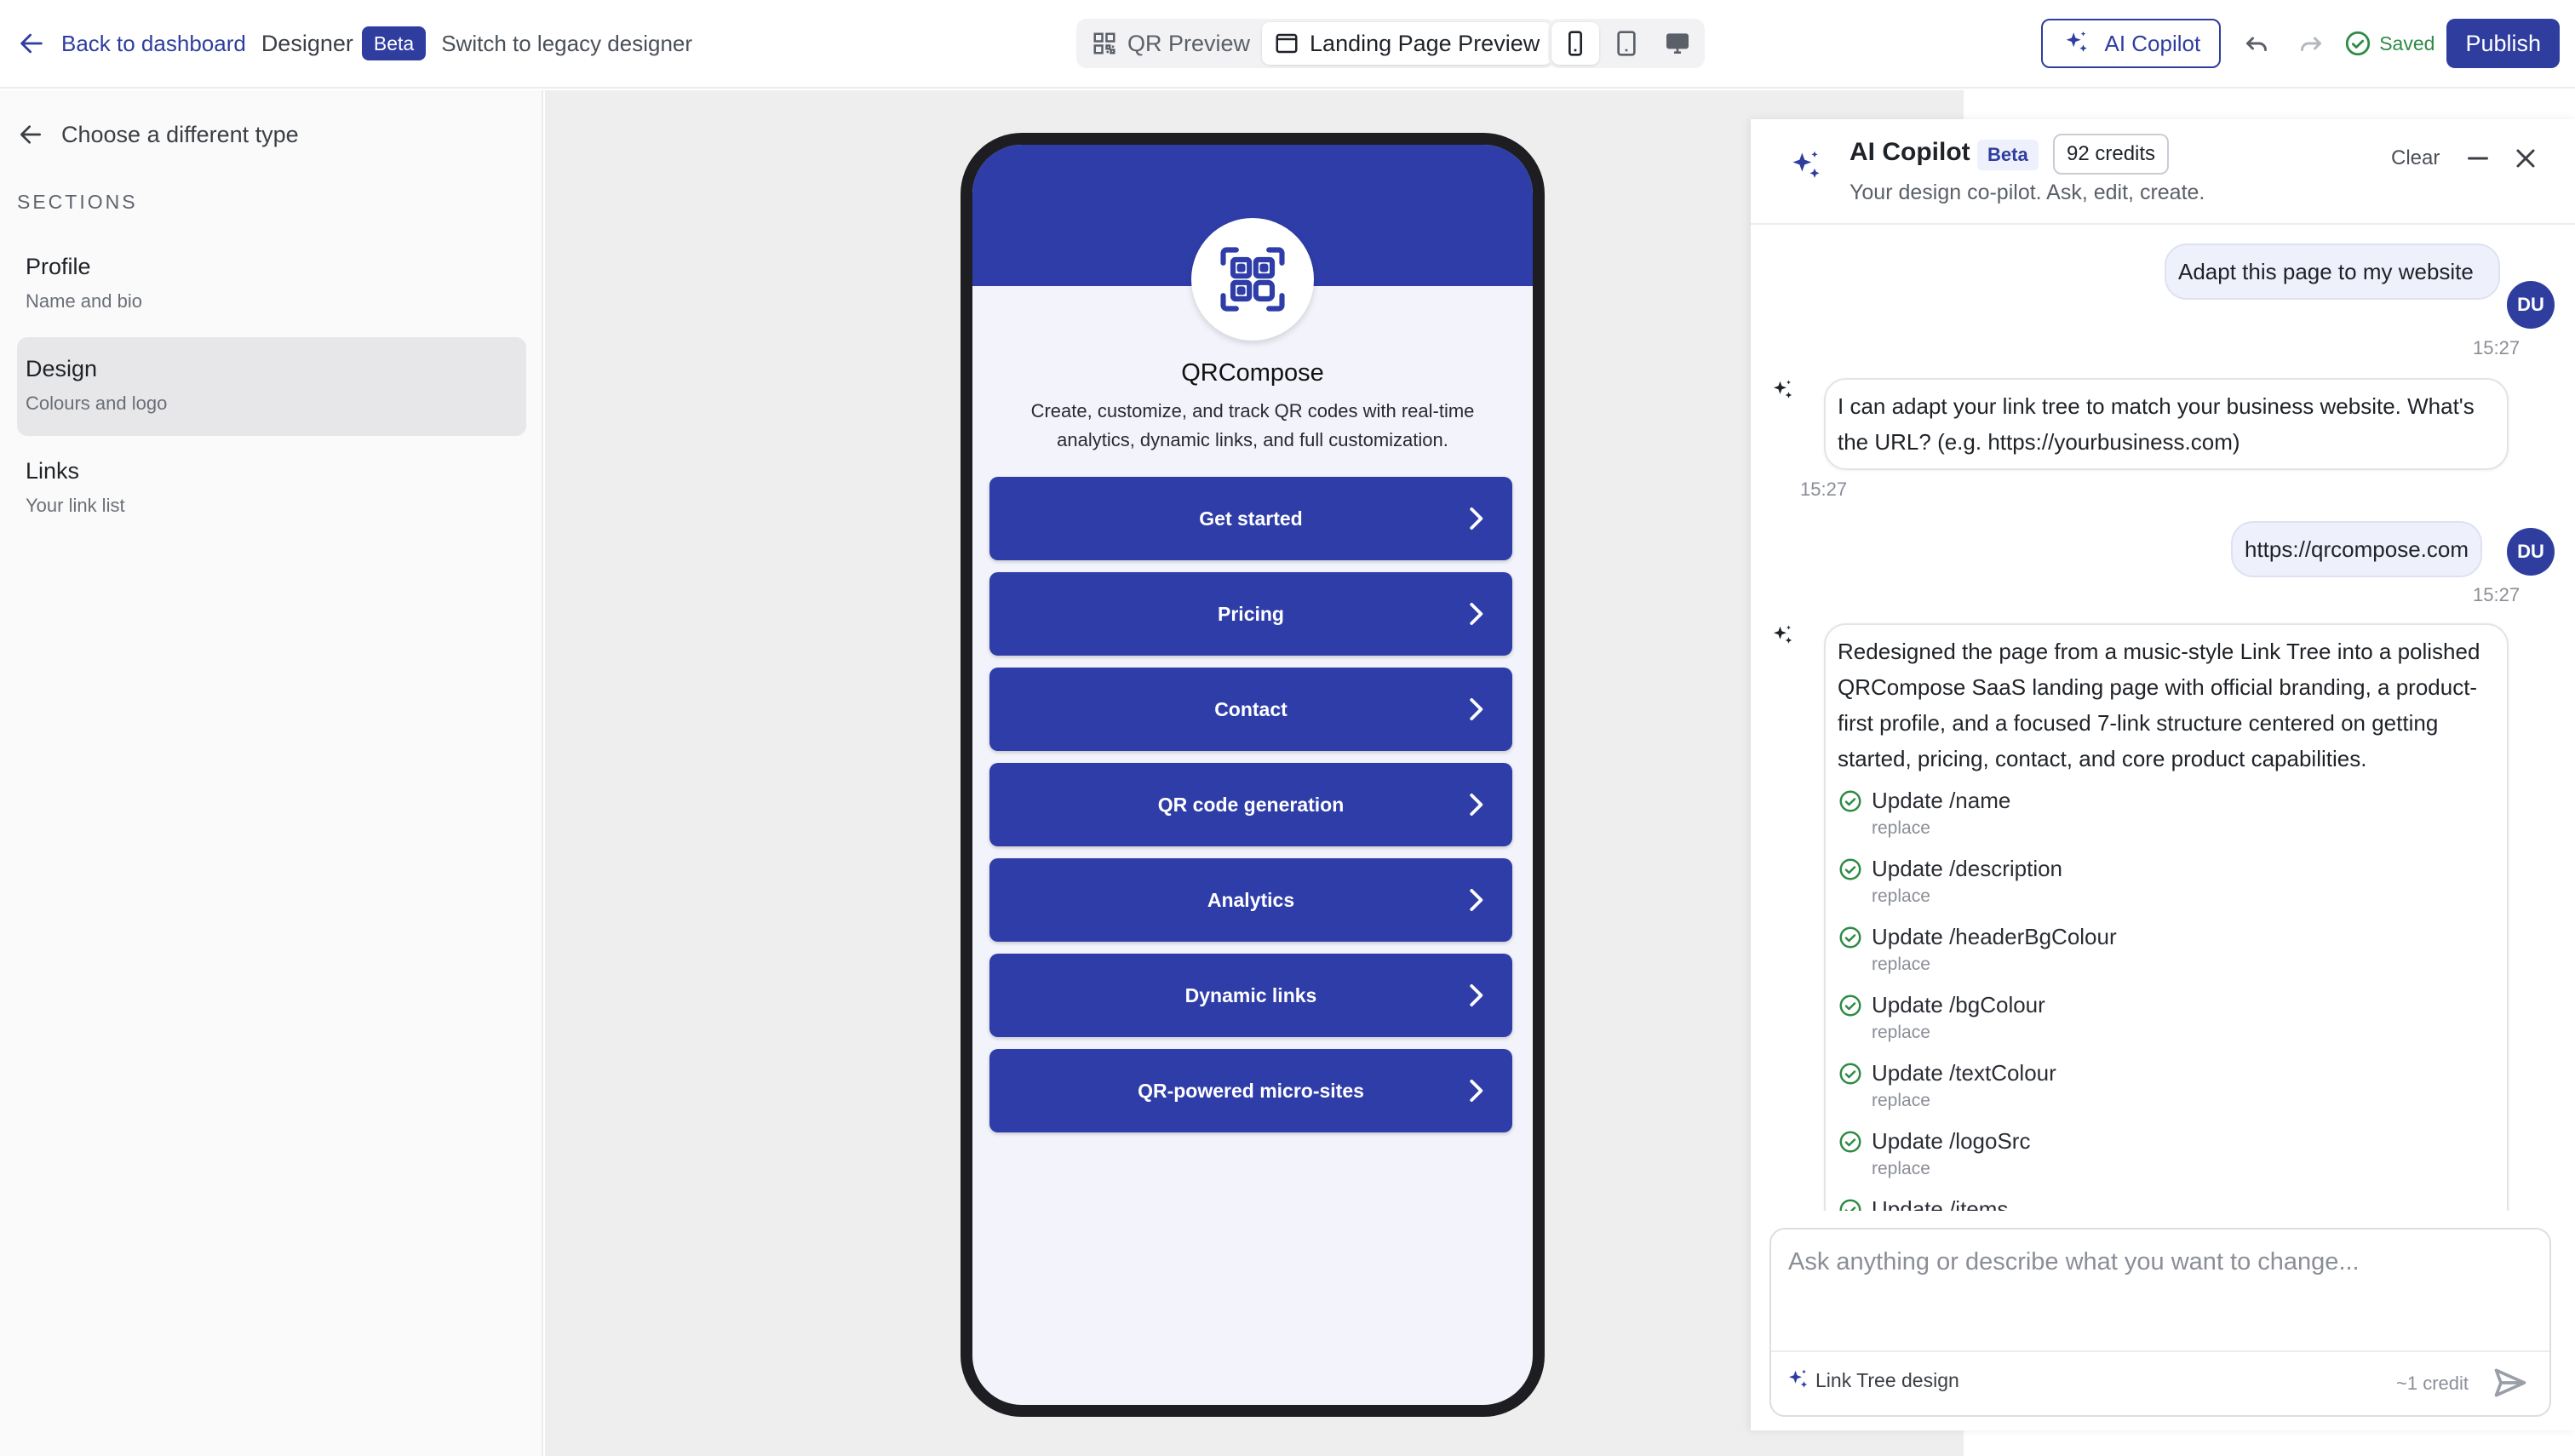 The height and width of the screenshot is (1456, 2575). I want to click on sidebar-item-design: Design Colours and logo, so click(271, 386).